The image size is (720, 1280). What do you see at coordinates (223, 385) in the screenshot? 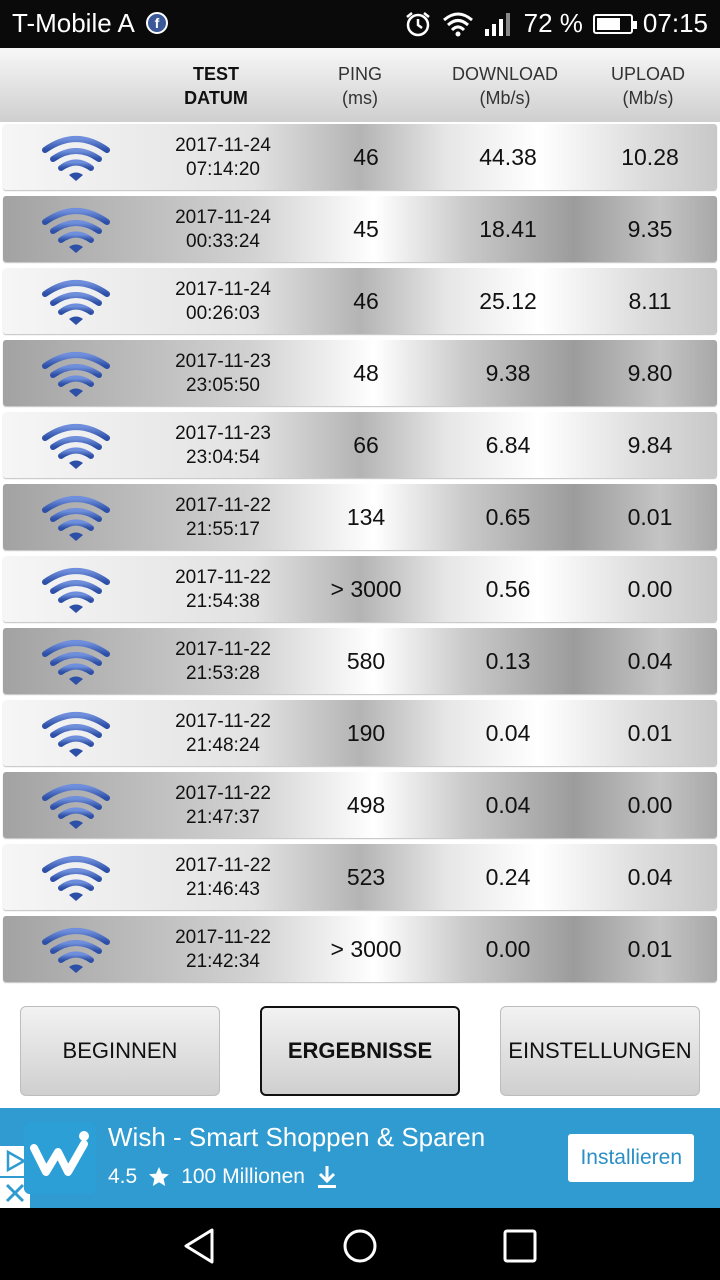
I see `result-time: 23:05:50` at bounding box center [223, 385].